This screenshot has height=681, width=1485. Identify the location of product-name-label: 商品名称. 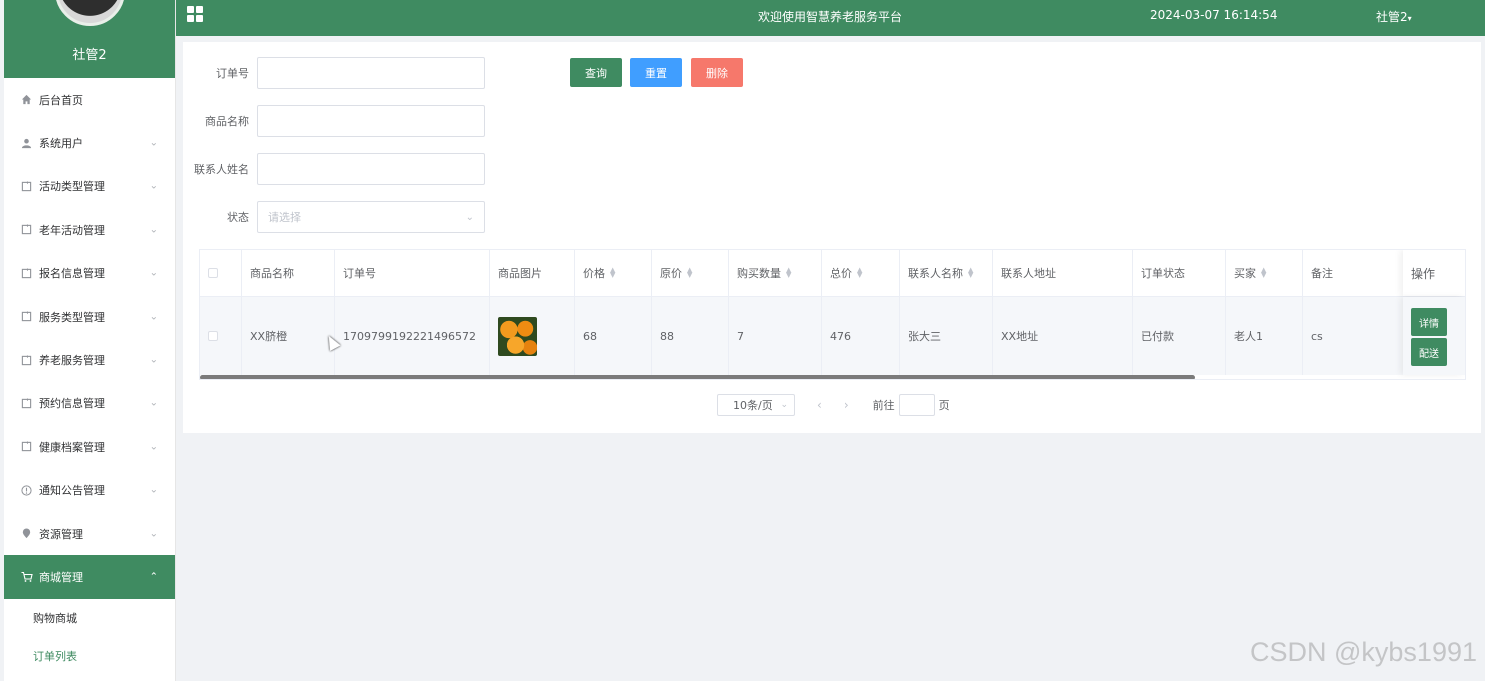
(227, 121).